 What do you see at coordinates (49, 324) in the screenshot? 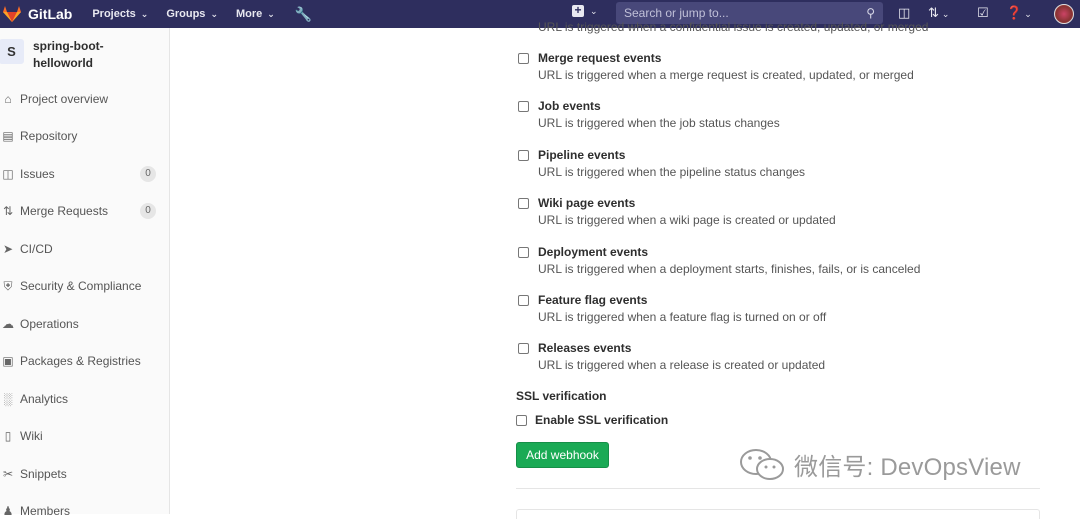
I see `sidebar-item-label: Operations` at bounding box center [49, 324].